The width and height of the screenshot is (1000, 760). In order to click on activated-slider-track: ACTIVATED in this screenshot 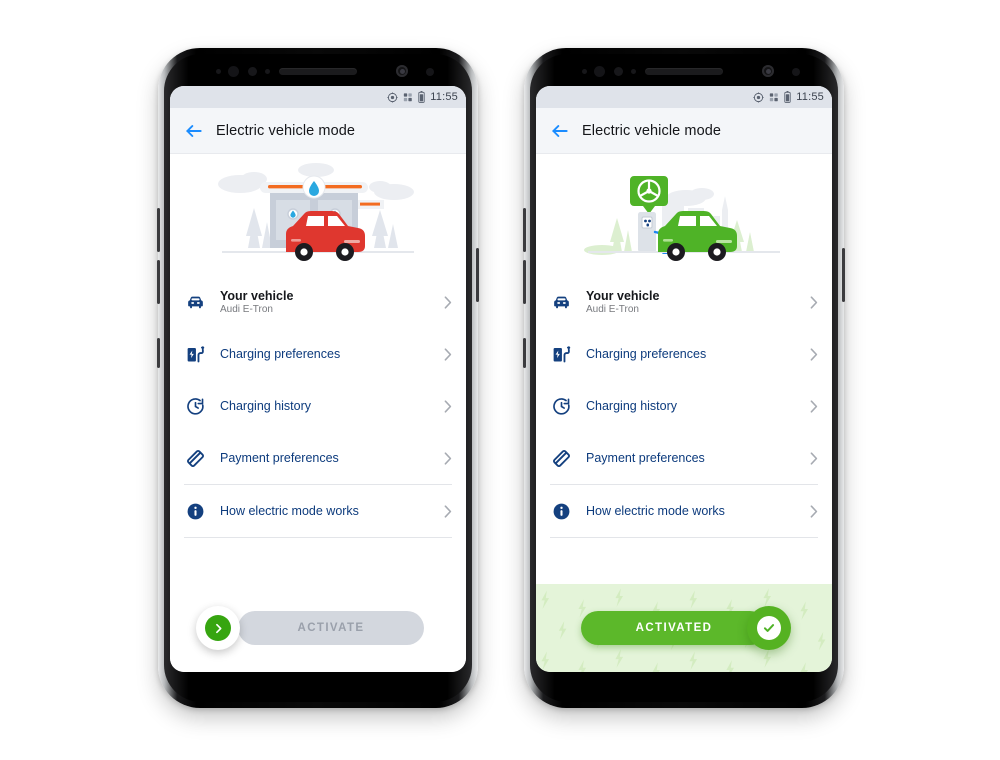, I will do `click(686, 628)`.